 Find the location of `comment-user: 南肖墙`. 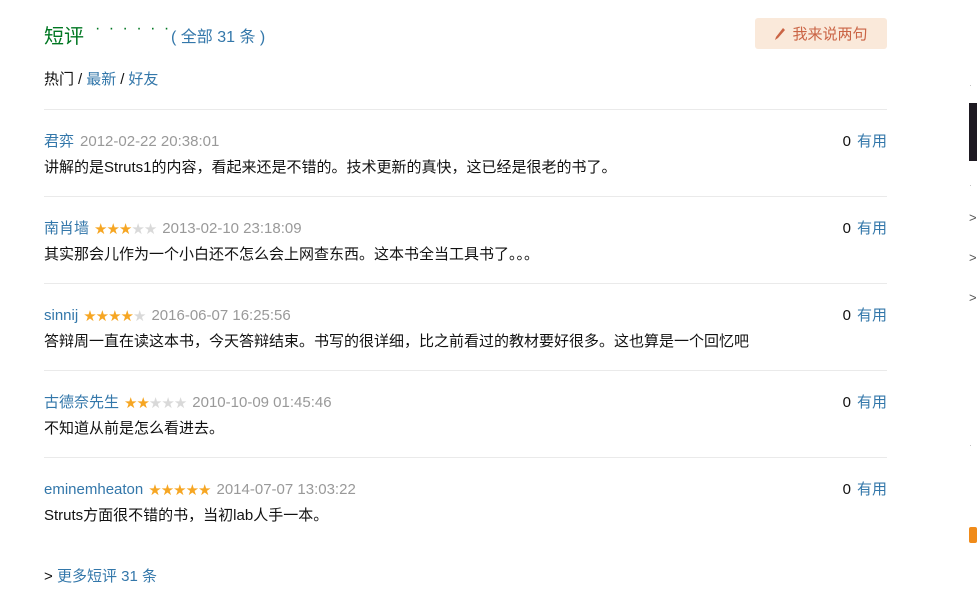

comment-user: 南肖墙 is located at coordinates (66, 228).